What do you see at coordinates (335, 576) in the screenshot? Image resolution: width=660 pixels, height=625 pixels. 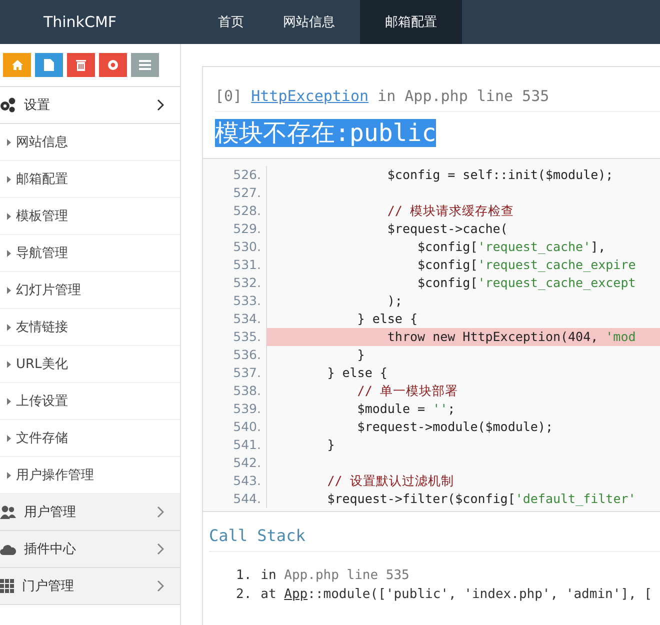 I see `stack-entry: in App.php line 535` at bounding box center [335, 576].